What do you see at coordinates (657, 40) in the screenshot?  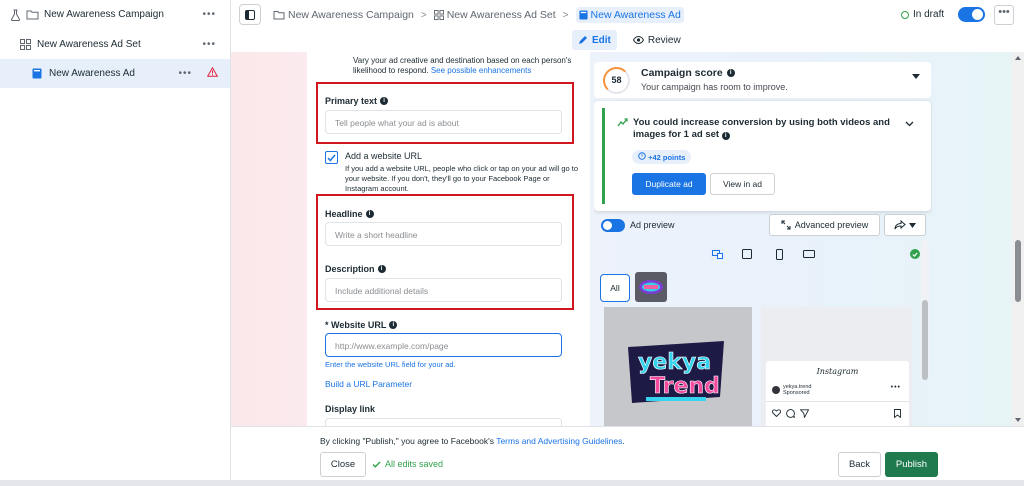 I see `tab-review: Review` at bounding box center [657, 40].